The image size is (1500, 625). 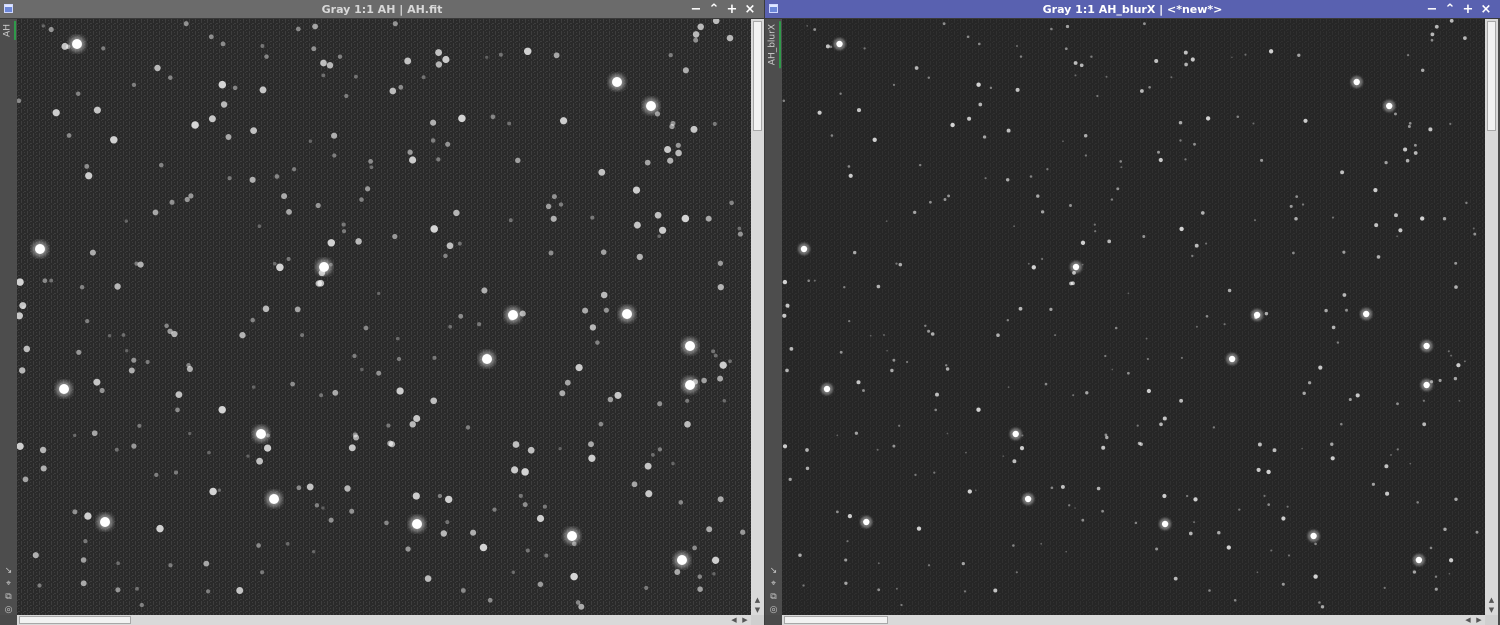 What do you see at coordinates (382, 9) in the screenshot?
I see `window-titlebar: Gray 1:1 AH | AH.fit − ⌃ + ×` at bounding box center [382, 9].